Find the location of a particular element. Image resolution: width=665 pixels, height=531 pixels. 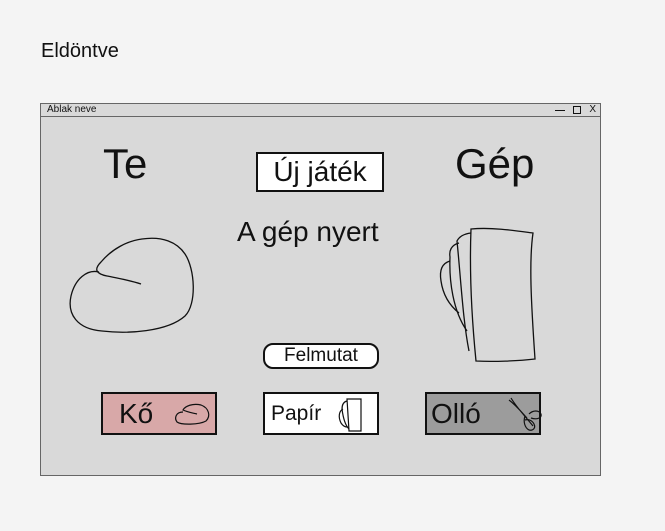

result-text: A gép nyert is located at coordinates (308, 231).